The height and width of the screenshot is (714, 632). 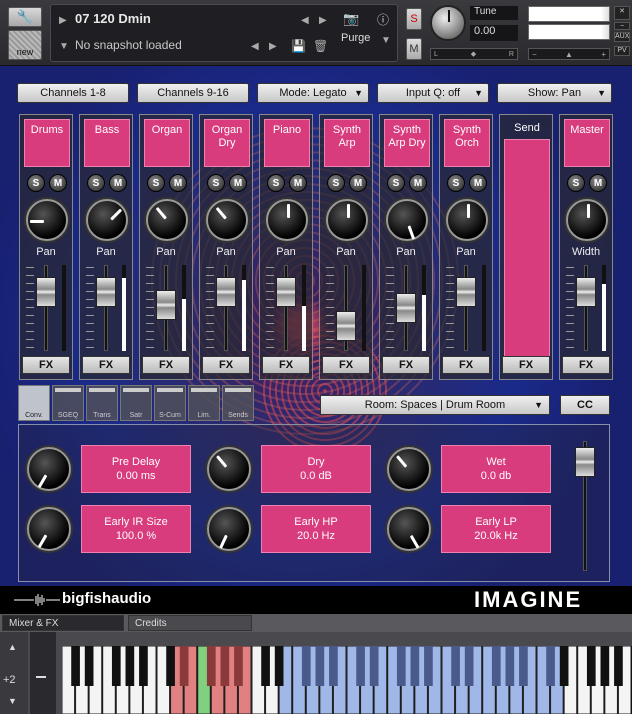 I want to click on fx-tab: Sends, so click(x=238, y=403).